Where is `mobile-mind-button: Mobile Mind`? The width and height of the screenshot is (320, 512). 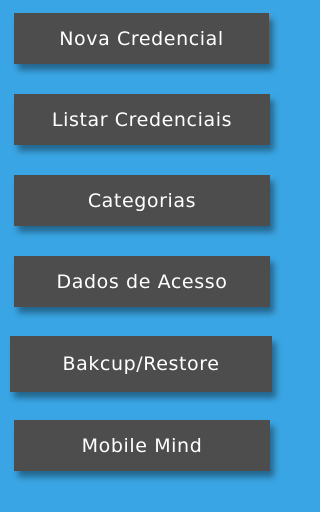
mobile-mind-button: Mobile Mind is located at coordinates (142, 445).